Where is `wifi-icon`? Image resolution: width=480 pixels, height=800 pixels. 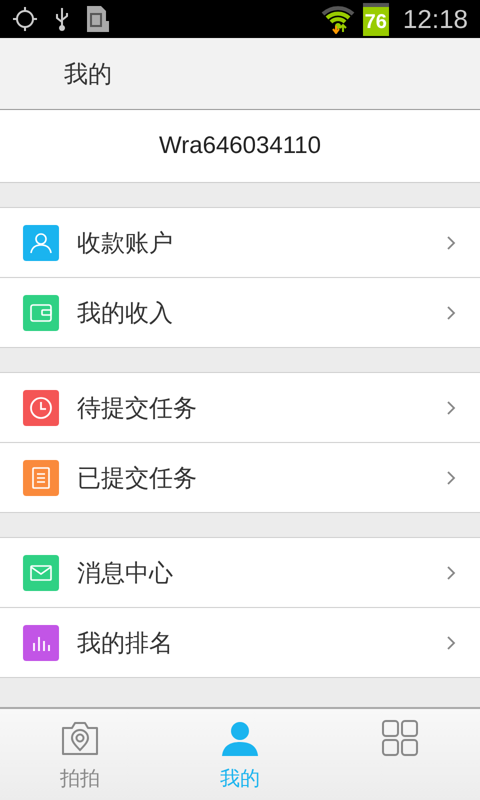 wifi-icon is located at coordinates (337, 19).